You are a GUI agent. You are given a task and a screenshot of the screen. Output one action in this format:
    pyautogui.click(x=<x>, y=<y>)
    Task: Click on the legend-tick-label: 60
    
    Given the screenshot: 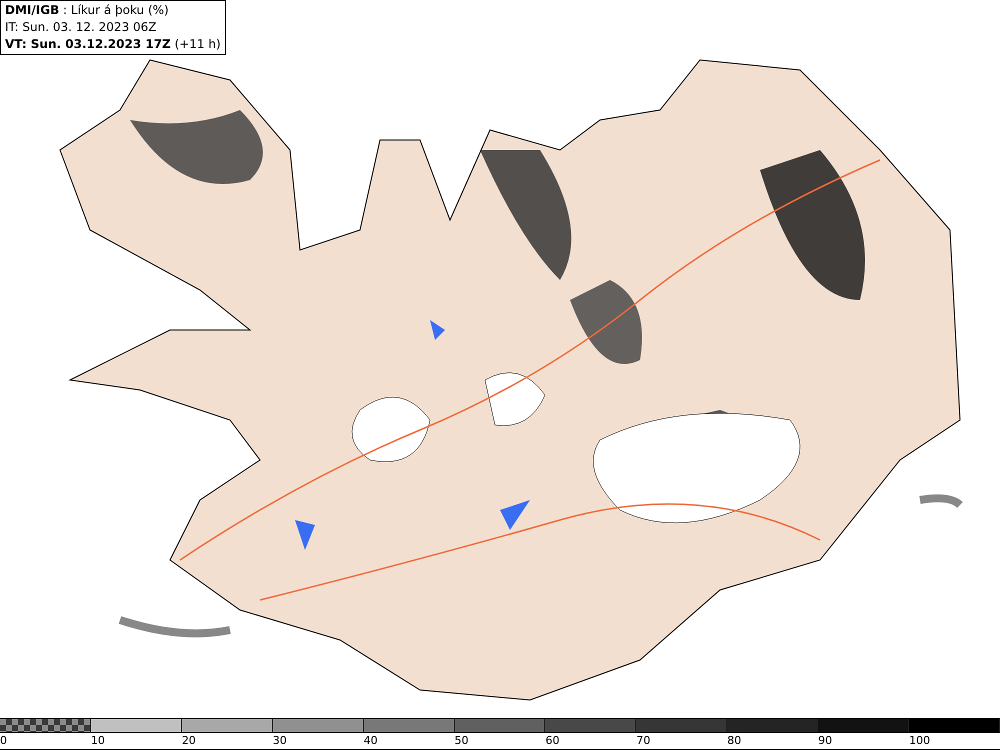 What is the action you would take?
    pyautogui.click(x=552, y=741)
    